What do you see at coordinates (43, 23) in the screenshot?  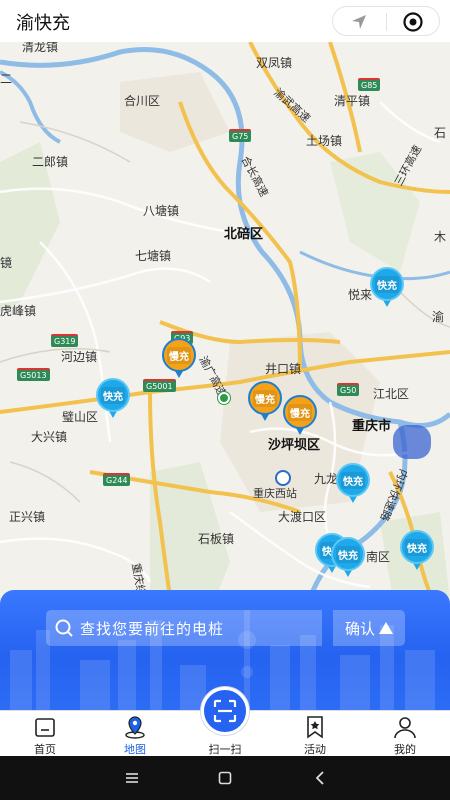 I see `app-title: 渝快充` at bounding box center [43, 23].